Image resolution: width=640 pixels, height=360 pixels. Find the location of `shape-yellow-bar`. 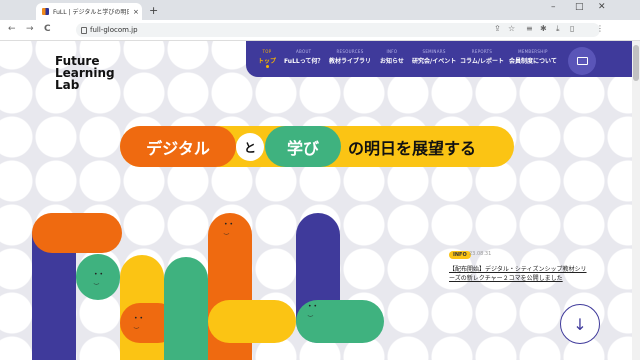

shape-yellow-bar is located at coordinates (252, 321).